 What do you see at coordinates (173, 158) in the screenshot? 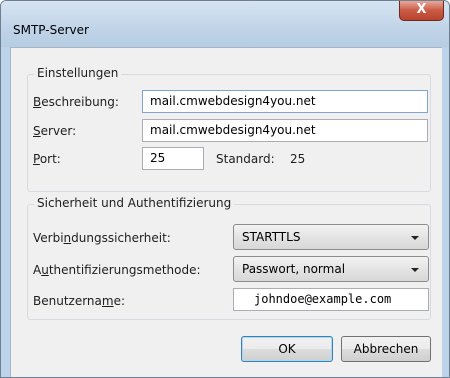
I see `port-input: 25` at bounding box center [173, 158].